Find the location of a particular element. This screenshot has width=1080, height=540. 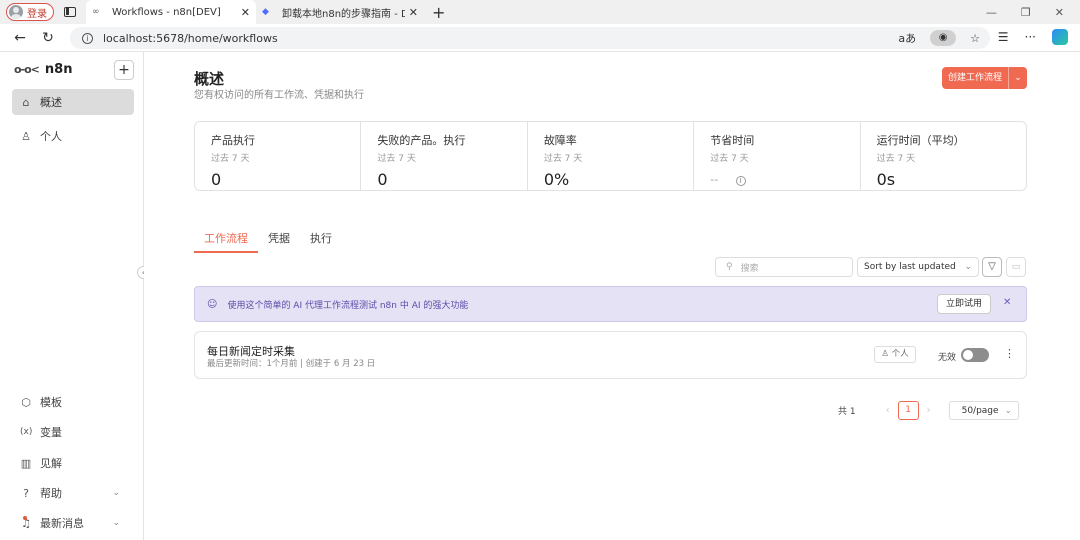

close-icon: ✕ is located at coordinates (1007, 302).